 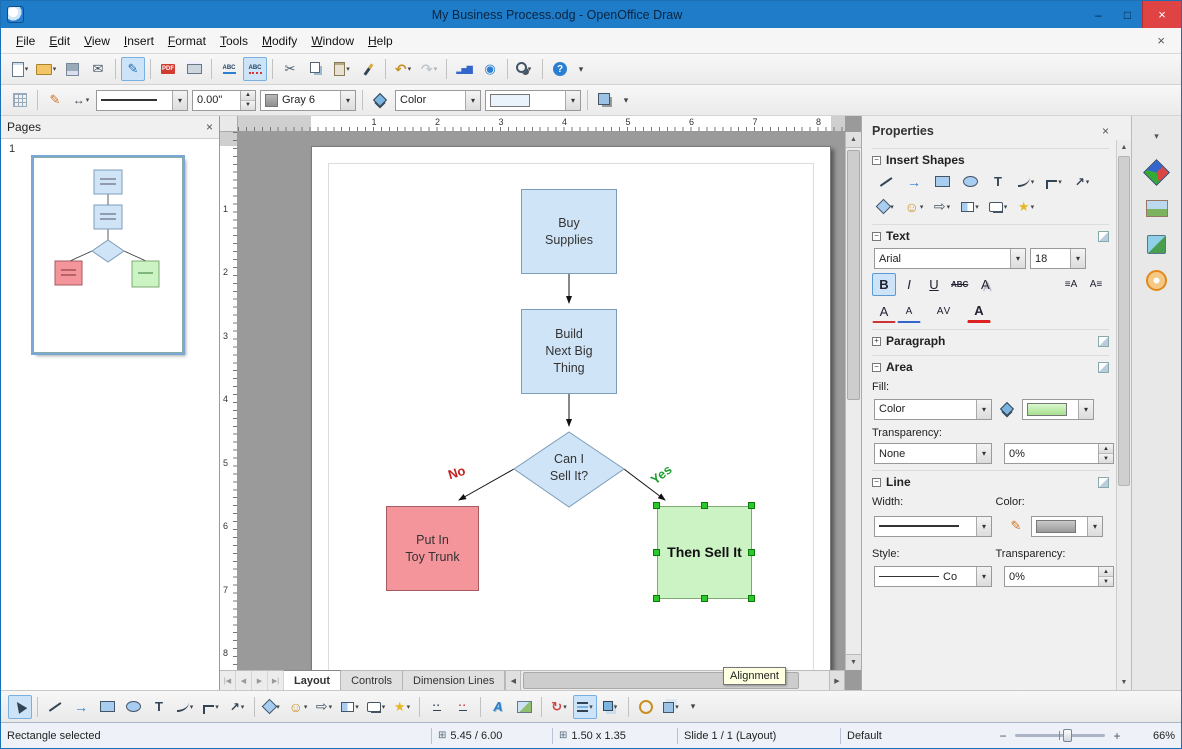 What do you see at coordinates (909, 311) in the screenshot?
I see `shrink-font-button: A` at bounding box center [909, 311].